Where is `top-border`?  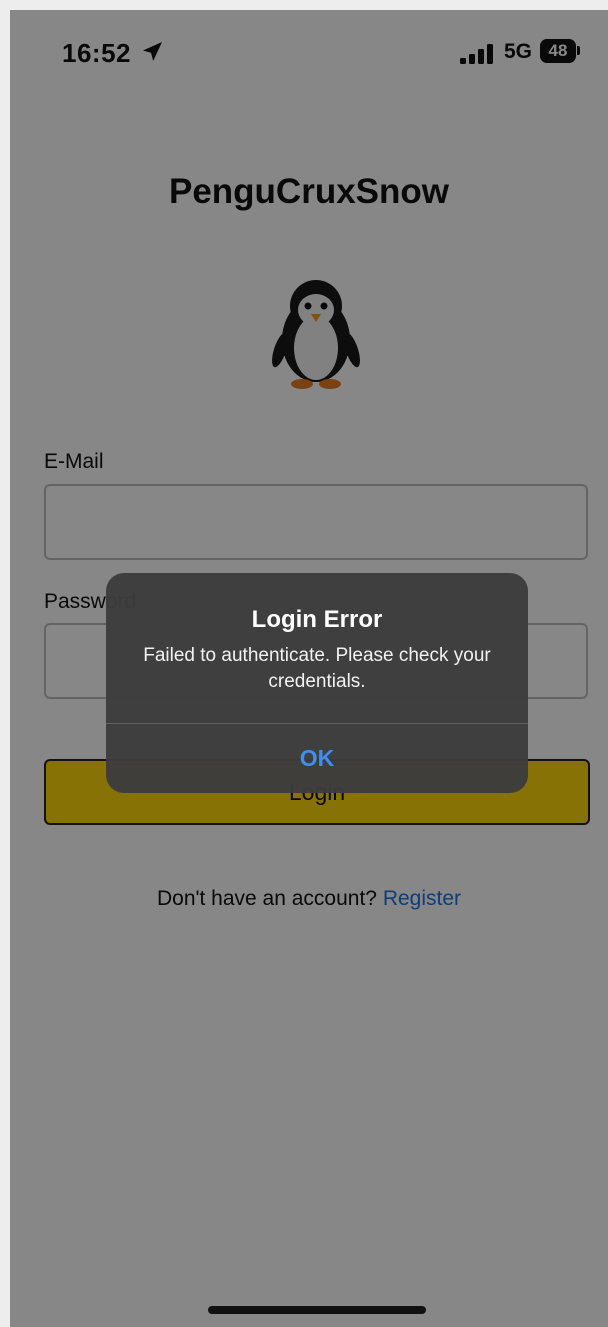 top-border is located at coordinates (304, 5).